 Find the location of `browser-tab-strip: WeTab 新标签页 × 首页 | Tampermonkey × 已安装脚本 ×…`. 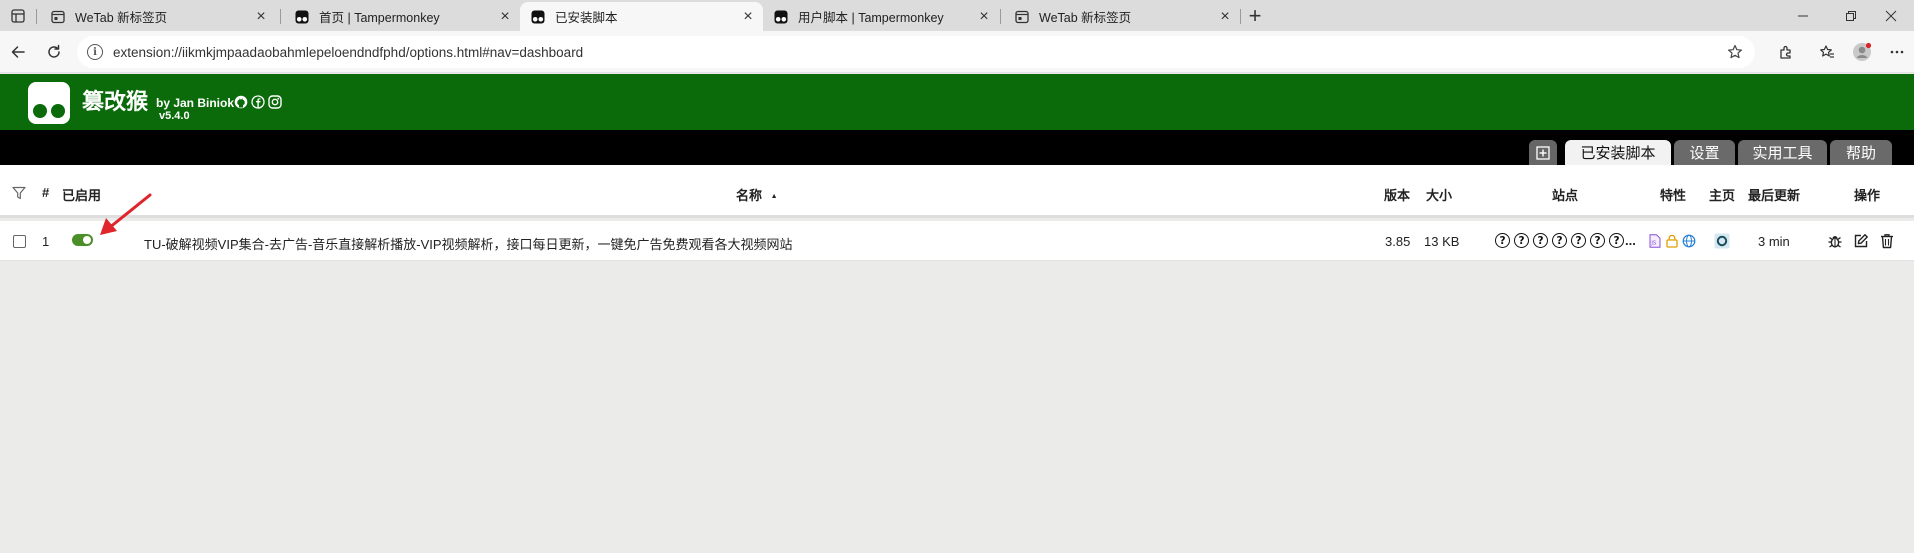

browser-tab-strip: WeTab 新标签页 × 首页 | Tampermonkey × 已安装脚本 ×… is located at coordinates (957, 15).